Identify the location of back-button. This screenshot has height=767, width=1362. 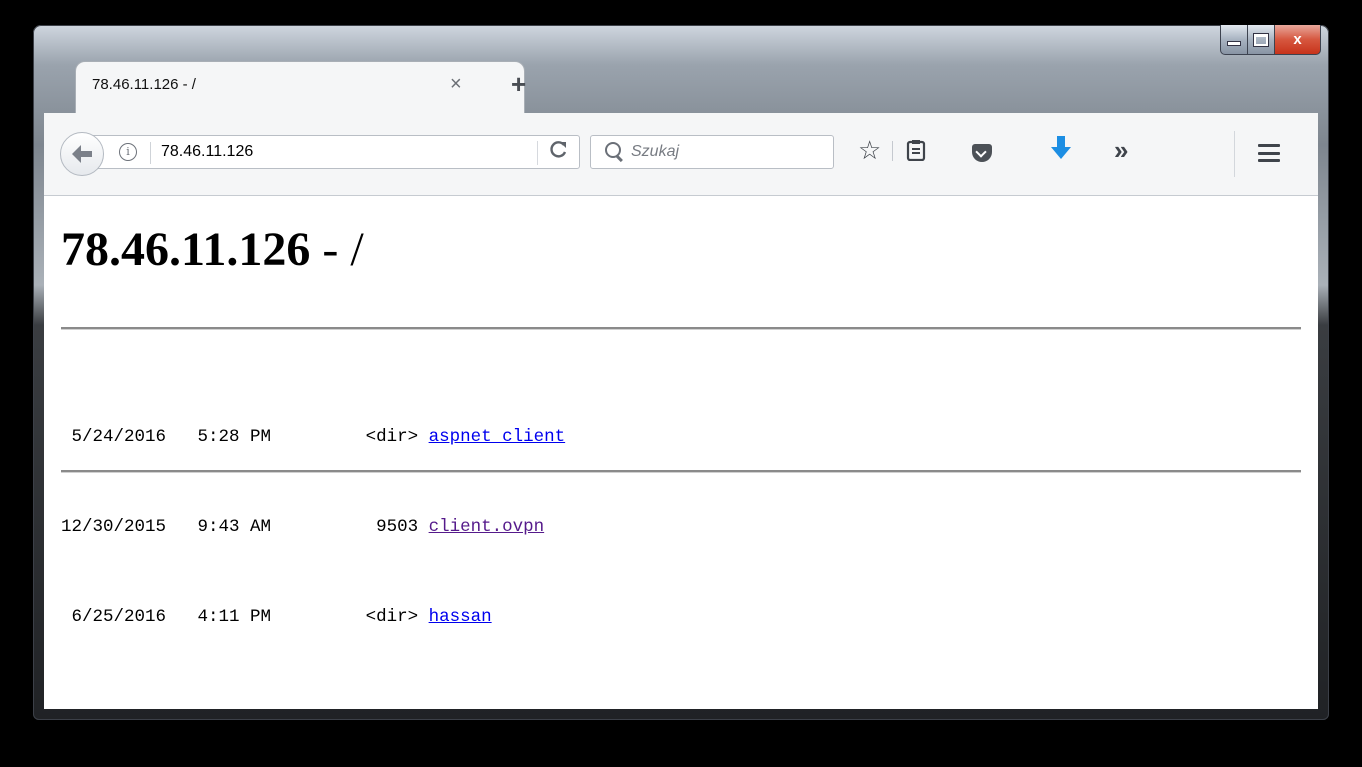
(82, 154).